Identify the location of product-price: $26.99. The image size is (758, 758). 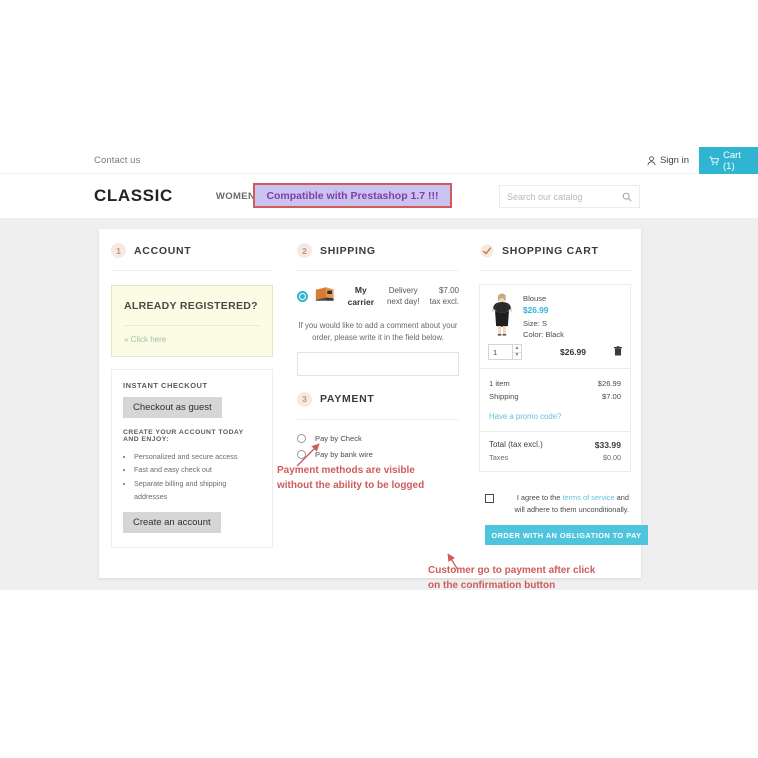
(536, 310).